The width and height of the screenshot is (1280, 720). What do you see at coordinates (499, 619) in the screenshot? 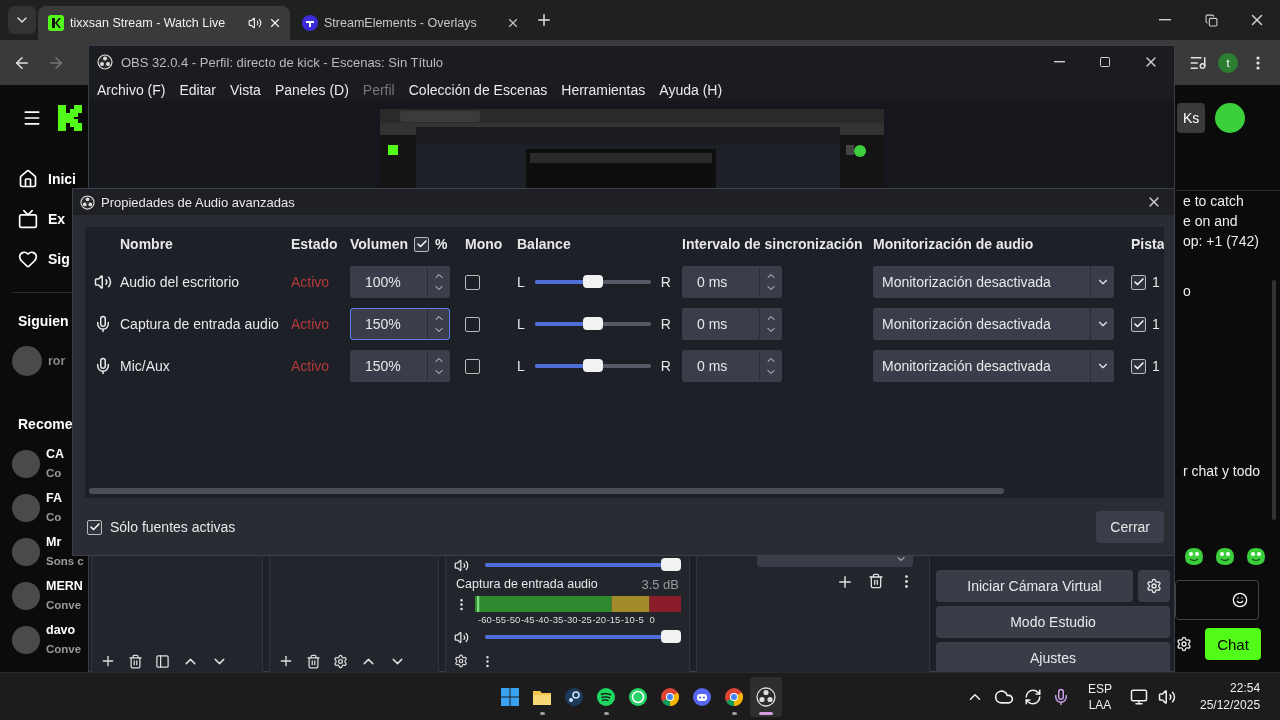
I see `meter-tick-label: -55` at bounding box center [499, 619].